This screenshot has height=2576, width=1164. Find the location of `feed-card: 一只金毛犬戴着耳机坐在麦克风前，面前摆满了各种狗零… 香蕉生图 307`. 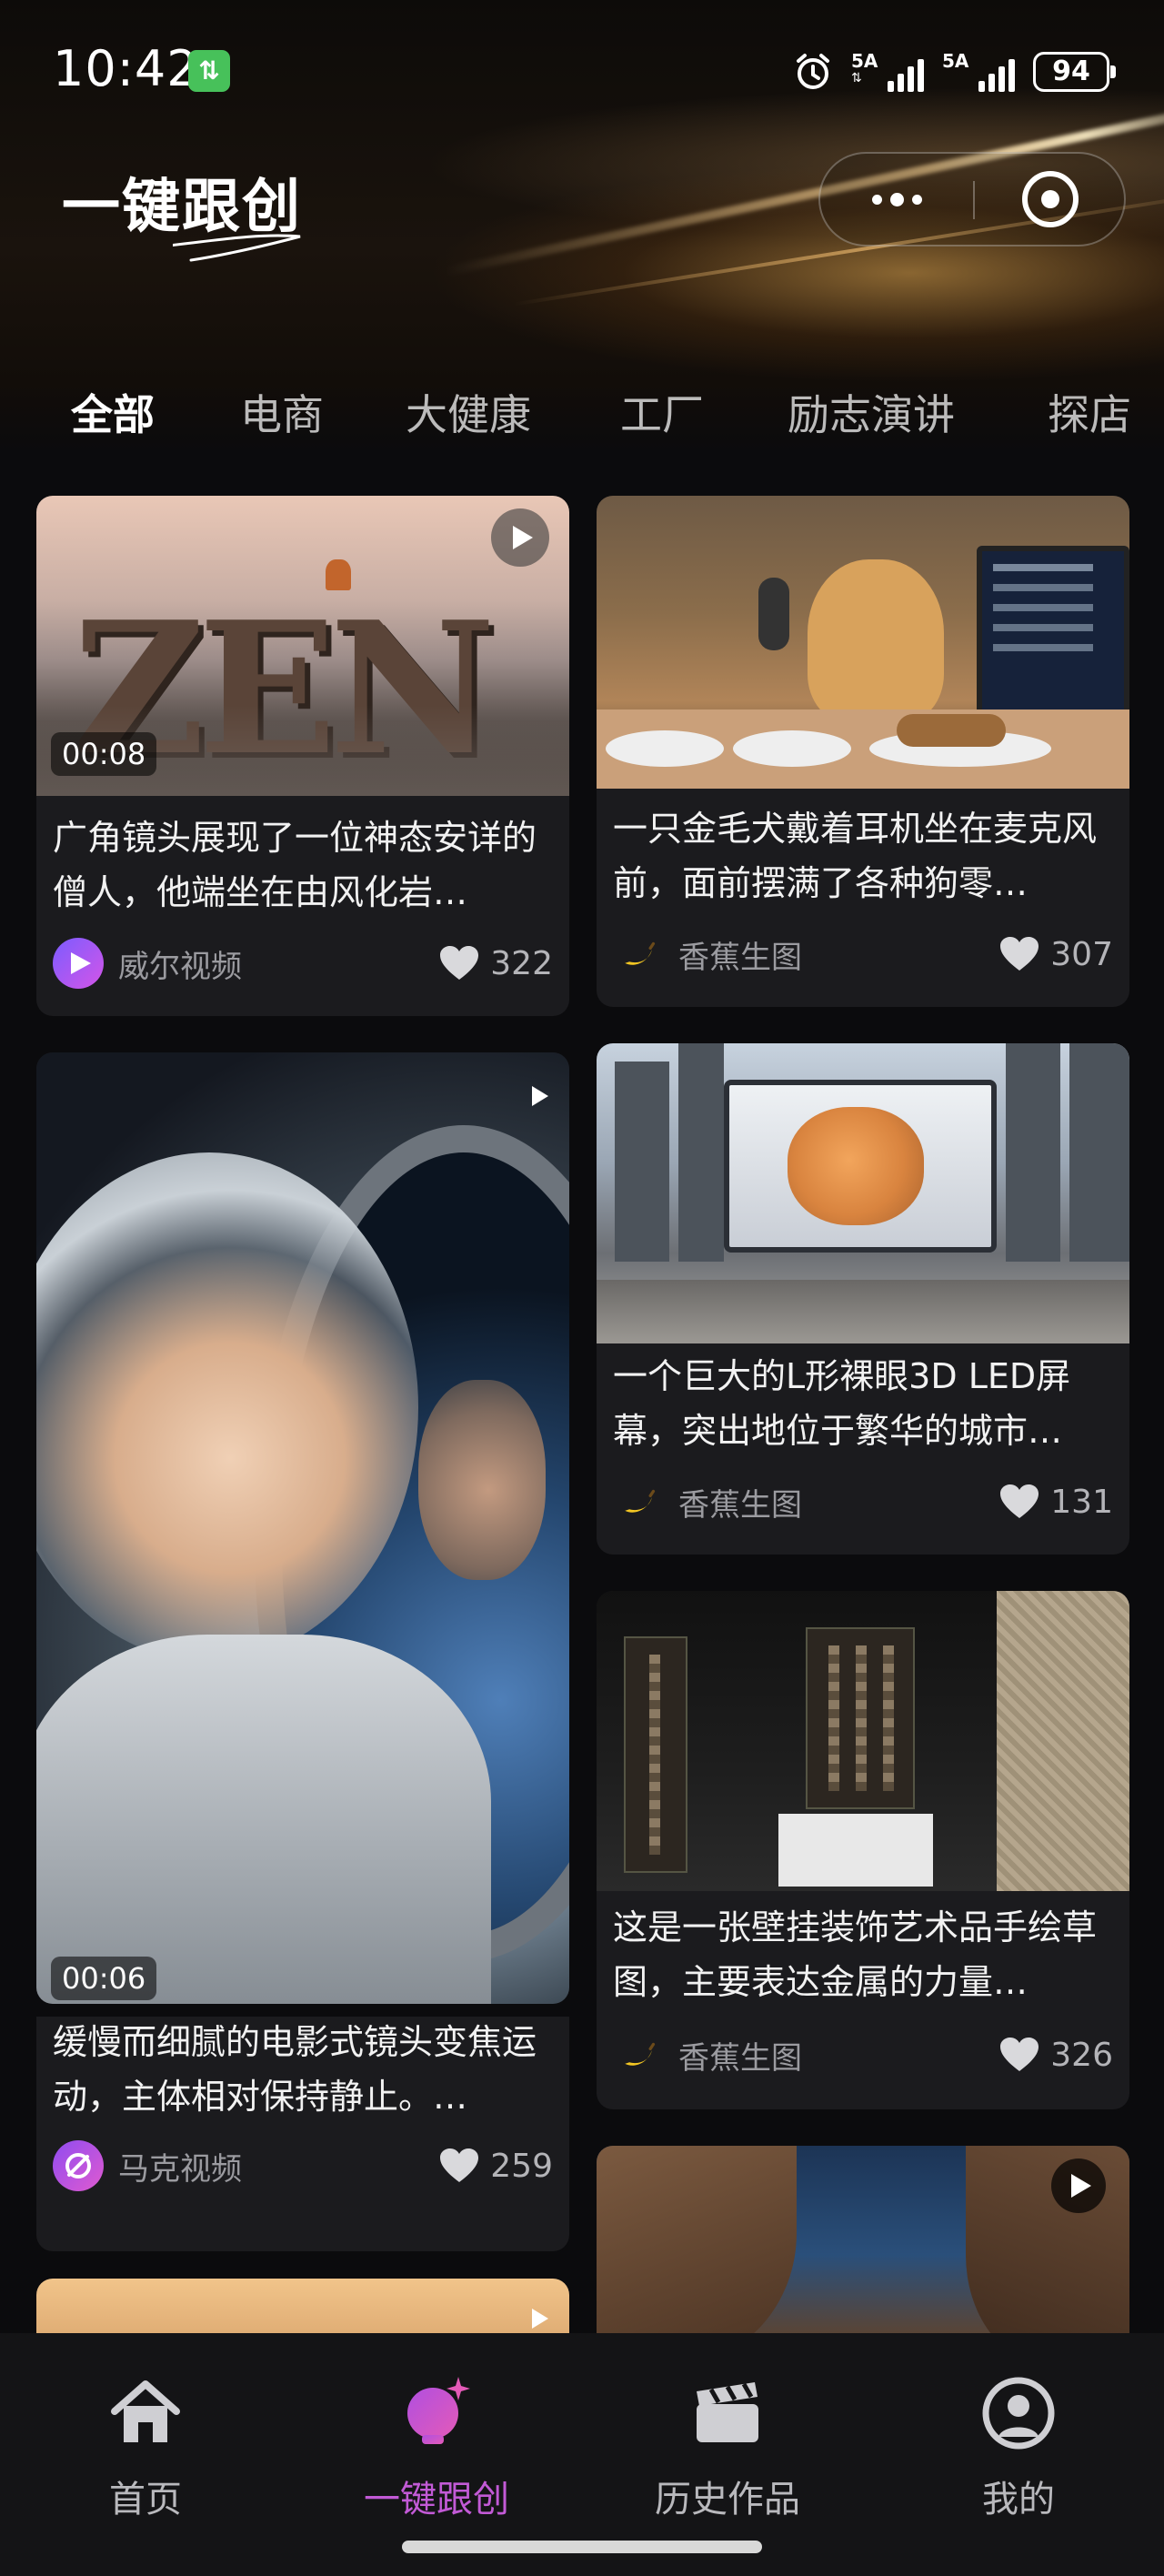

feed-card: 一只金毛犬戴着耳机坐在麦克风前，面前摆满了各种狗零… 香蕉生图 307 is located at coordinates (863, 751).